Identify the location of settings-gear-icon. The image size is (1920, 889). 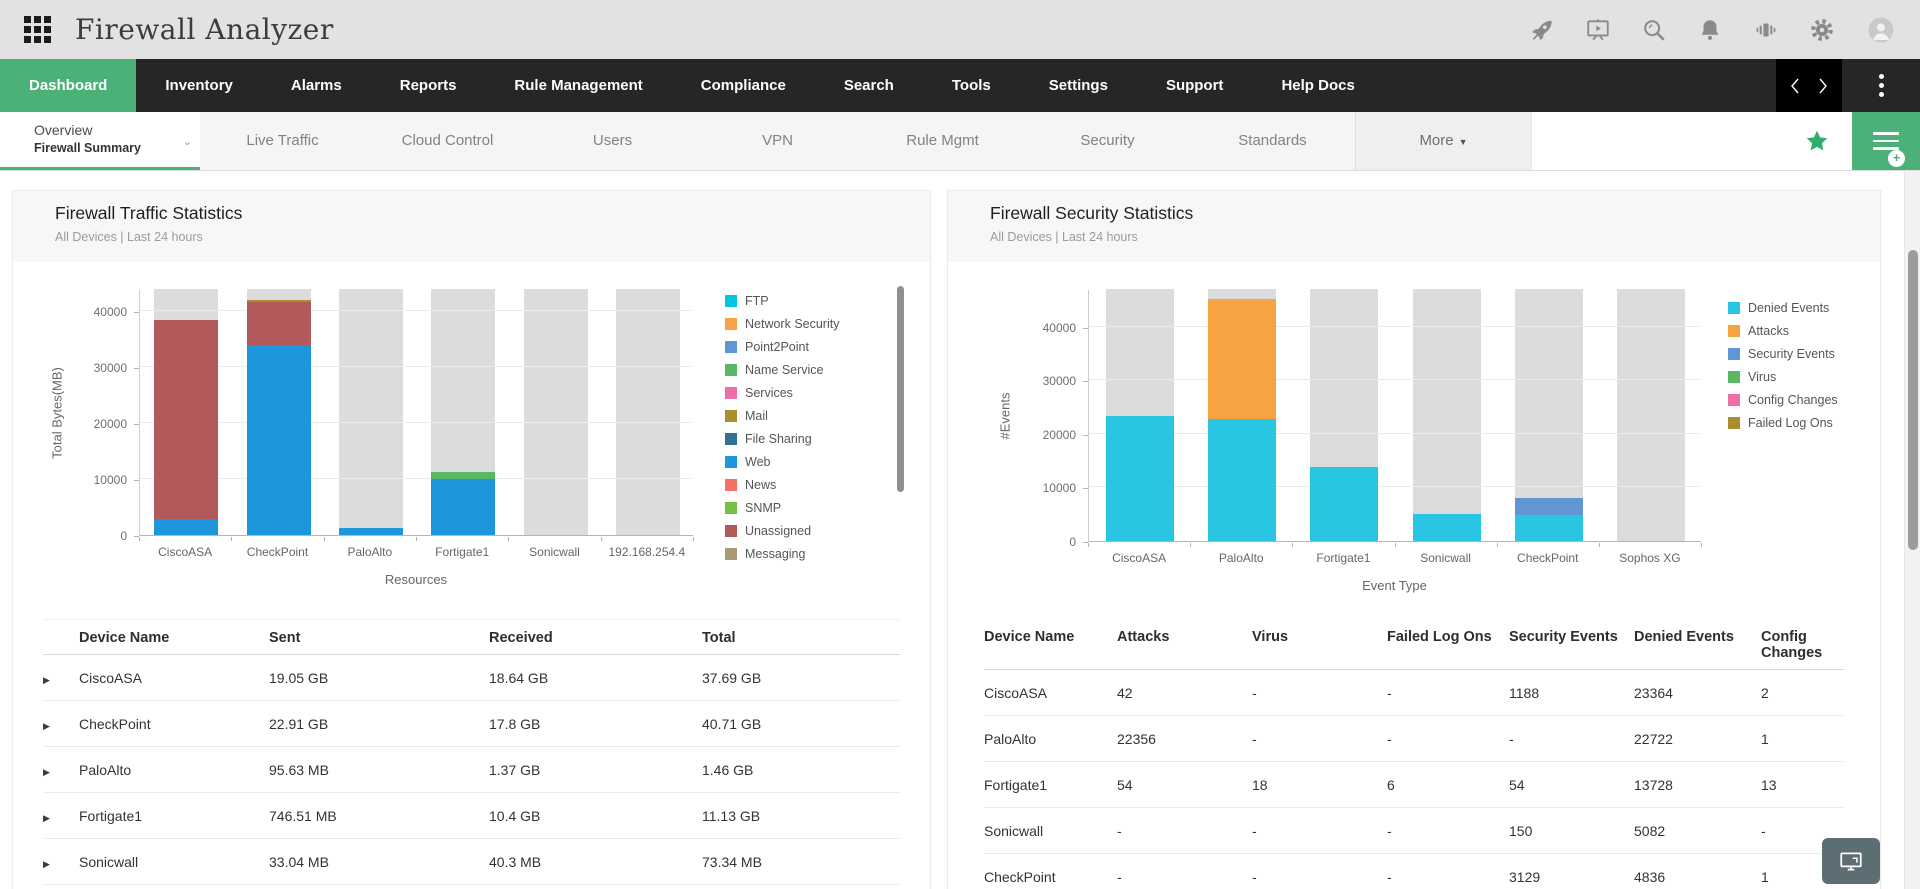
(1821, 29).